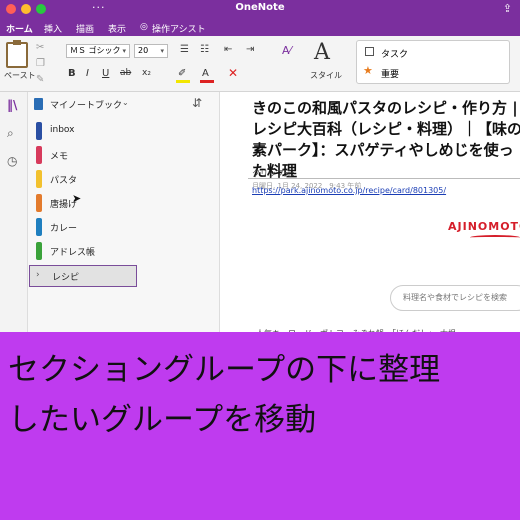 The height and width of the screenshot is (520, 520). What do you see at coordinates (17, 54) in the screenshot?
I see `paste-button` at bounding box center [17, 54].